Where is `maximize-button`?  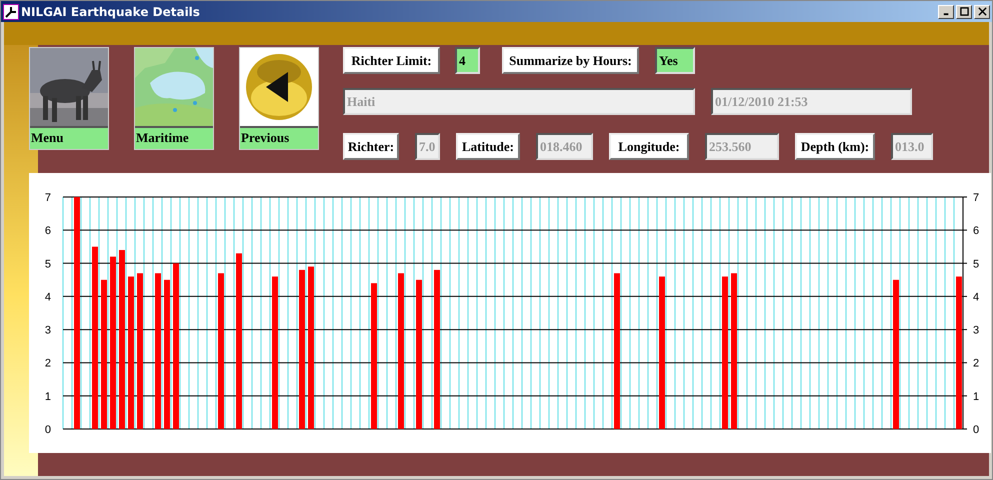
maximize-button is located at coordinates (964, 11).